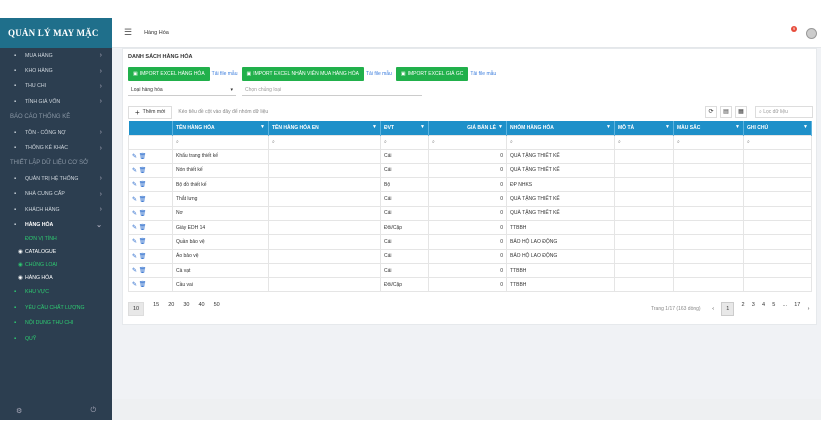 Image resolution: width=821 pixels, height=438 pixels. I want to click on avatar, so click(811, 33).